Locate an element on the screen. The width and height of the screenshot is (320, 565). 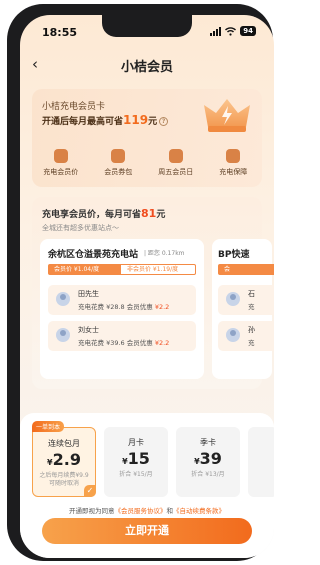
coupon-icon is located at coordinates (118, 156).